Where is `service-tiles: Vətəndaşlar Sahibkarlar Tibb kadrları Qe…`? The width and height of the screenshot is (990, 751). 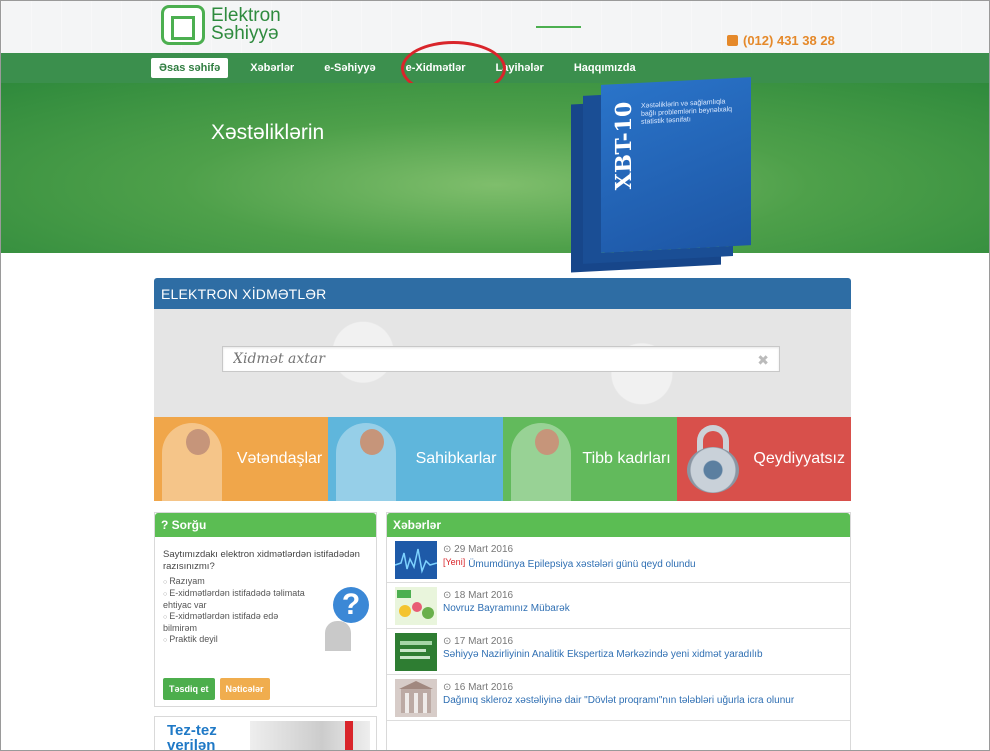 service-tiles: Vətəndaşlar Sahibkarlar Tibb kadrları Qe… is located at coordinates (502, 459).